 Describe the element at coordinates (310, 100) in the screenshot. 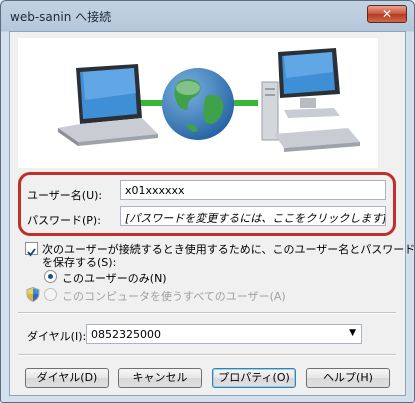

I see `desktop-computer-icon` at that location.